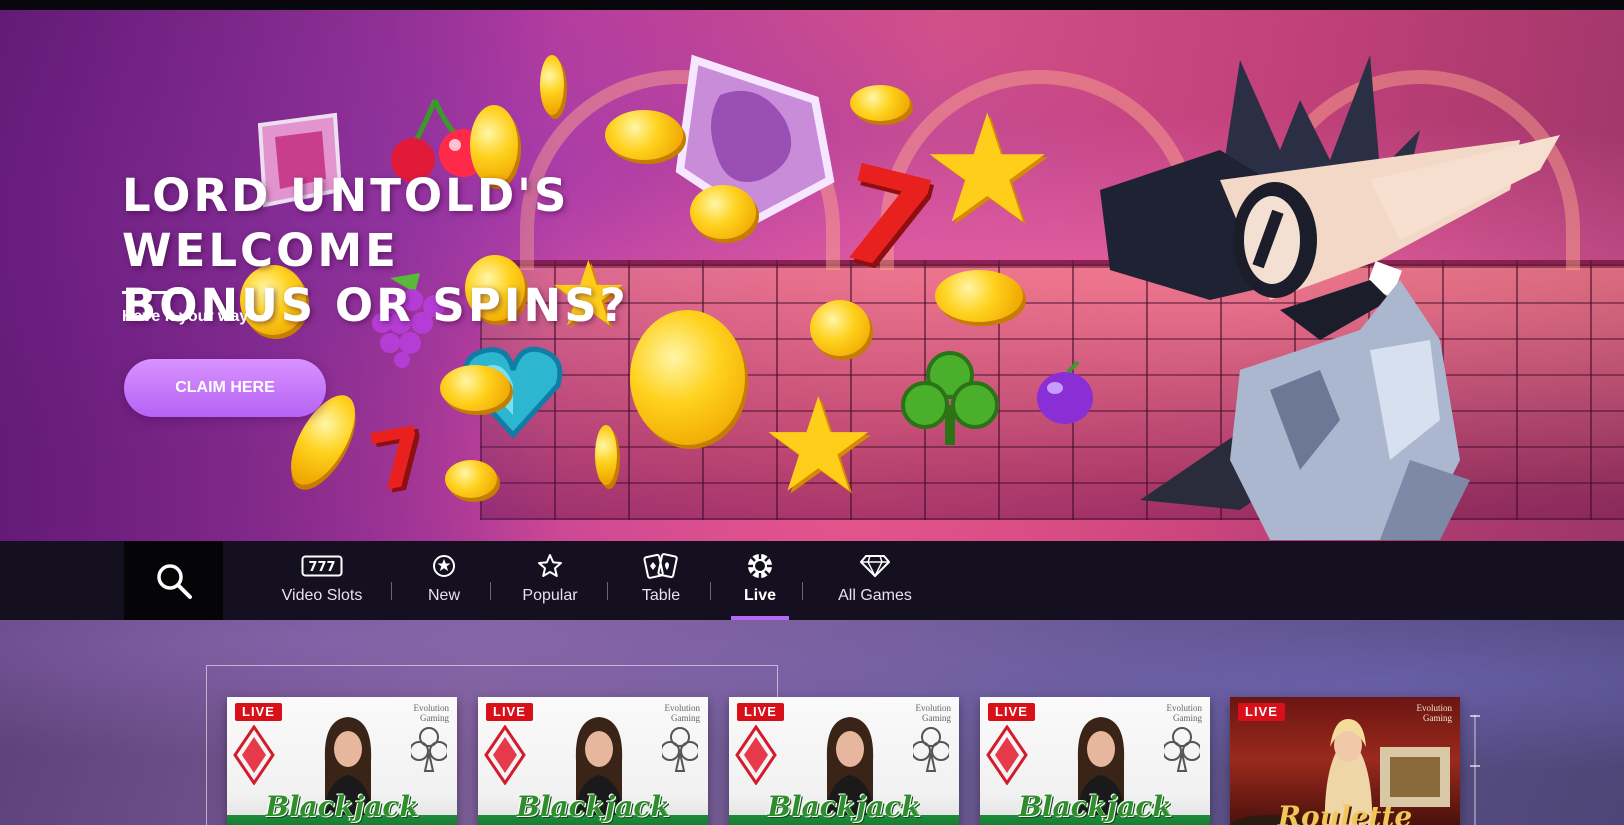 This screenshot has width=1624, height=825. Describe the element at coordinates (444, 580) in the screenshot. I see `tab-new: New` at that location.